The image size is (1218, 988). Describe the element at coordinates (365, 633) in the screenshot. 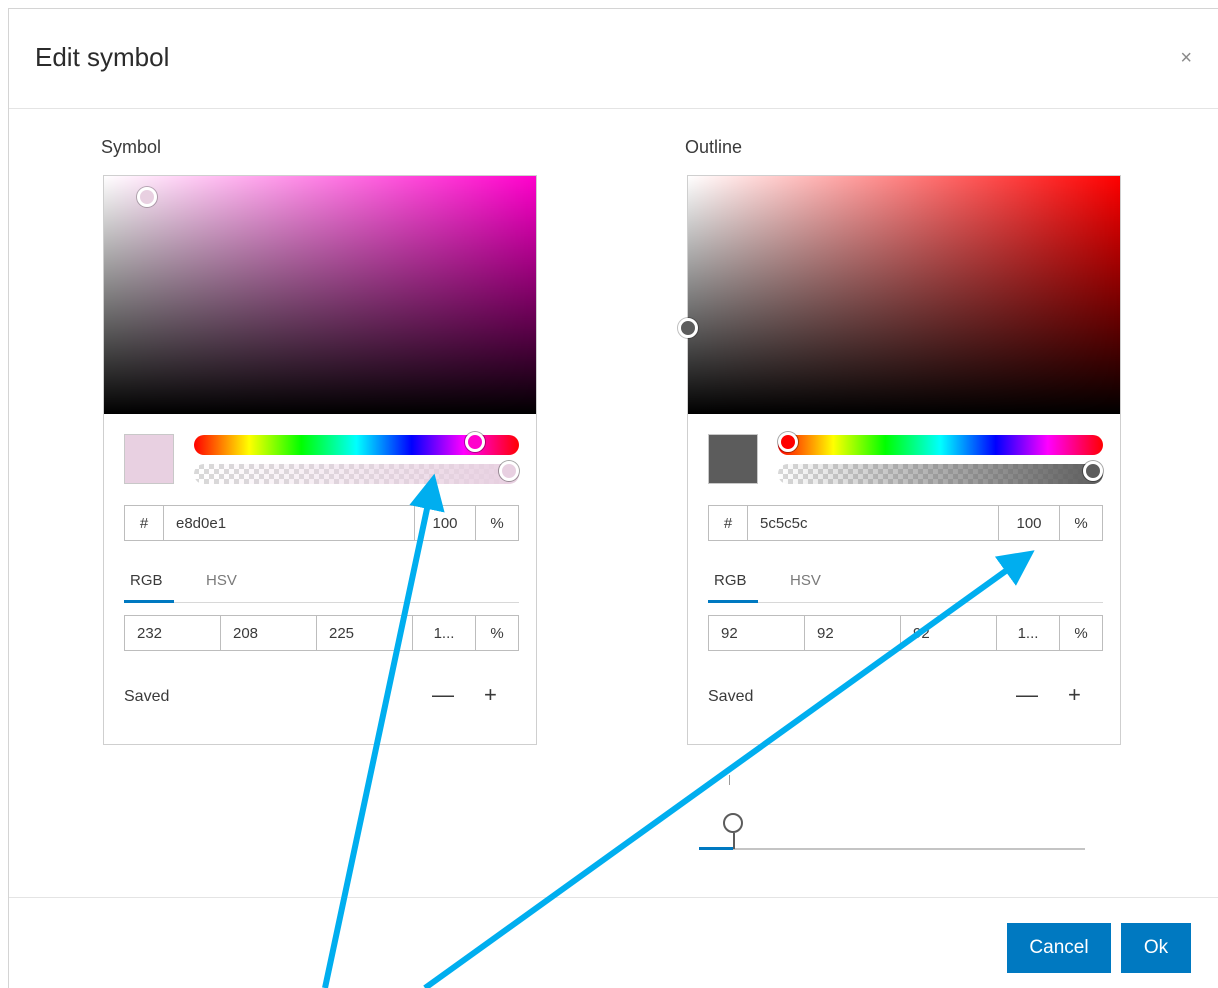

I see `symbol-b-input: 225` at that location.